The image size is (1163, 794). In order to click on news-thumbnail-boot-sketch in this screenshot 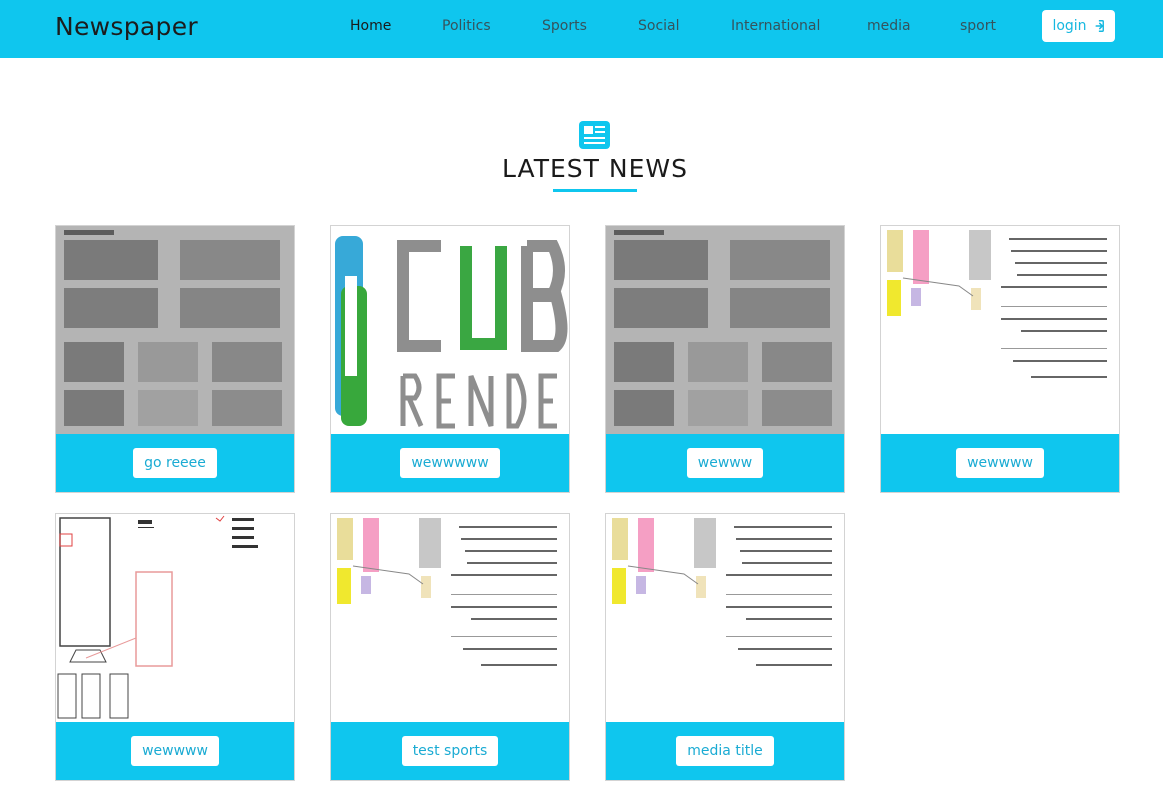, I will do `click(175, 618)`.